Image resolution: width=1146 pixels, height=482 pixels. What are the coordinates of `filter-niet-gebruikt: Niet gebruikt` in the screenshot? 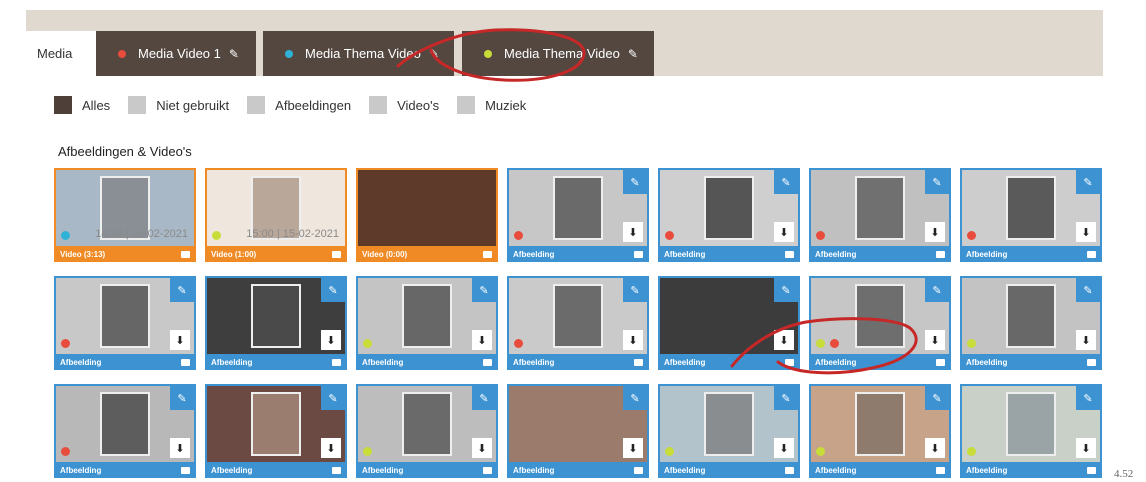 It's located at (178, 105).